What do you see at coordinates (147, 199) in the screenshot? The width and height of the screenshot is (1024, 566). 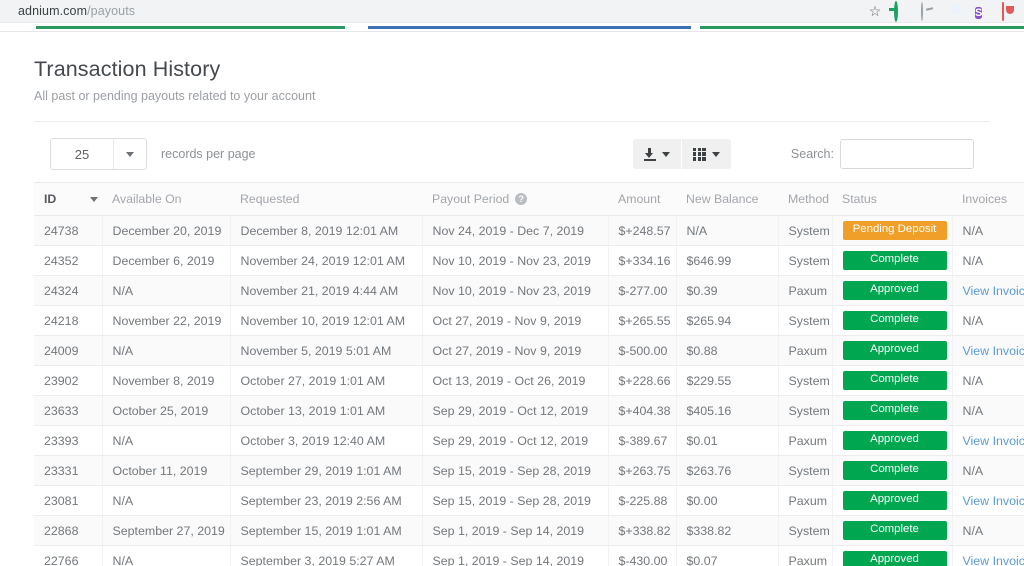 I see `column-label-available-on: Available On` at bounding box center [147, 199].